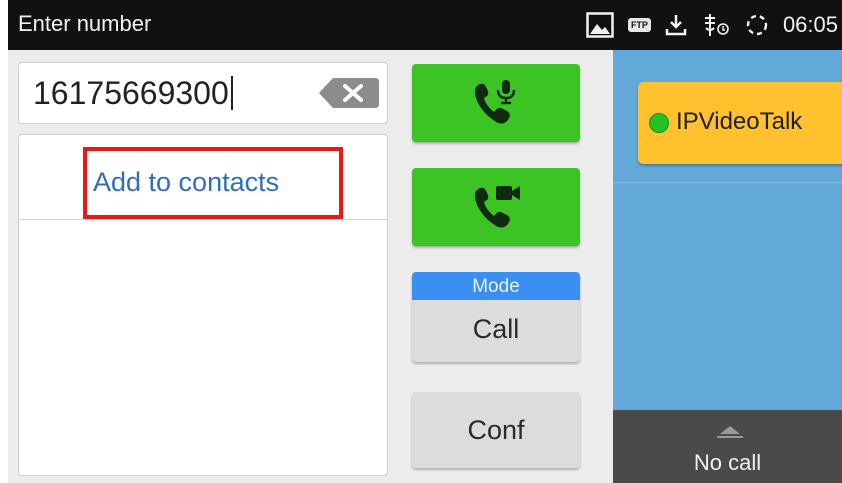 The height and width of the screenshot is (483, 842). What do you see at coordinates (727, 446) in the screenshot?
I see `call-status-bar: No call` at bounding box center [727, 446].